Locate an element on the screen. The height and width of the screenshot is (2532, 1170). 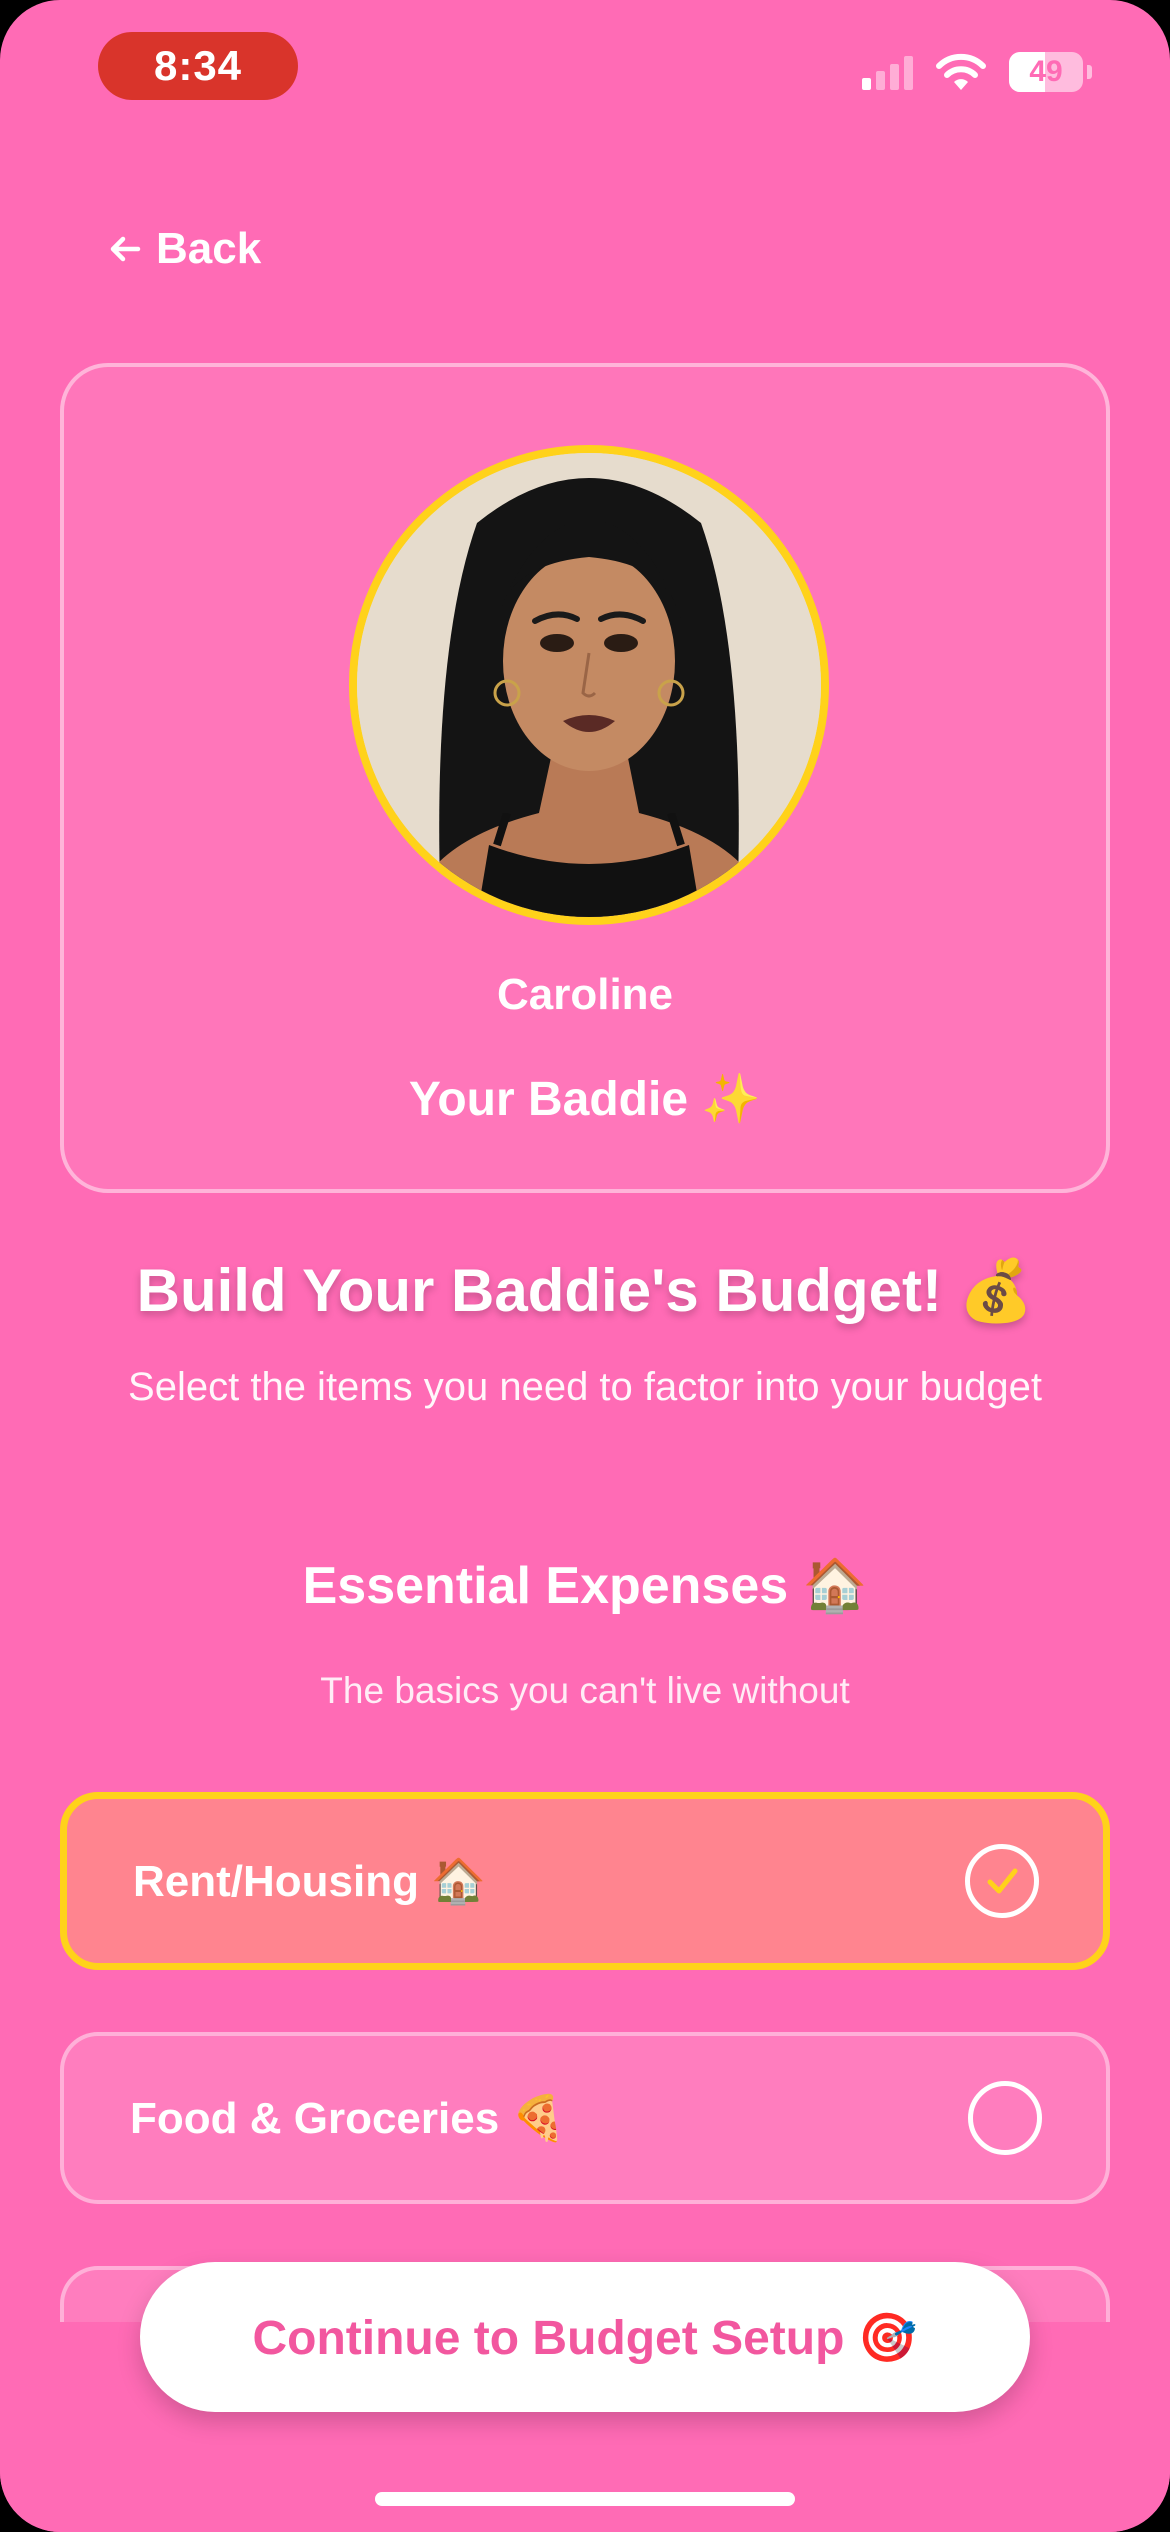
empty-circle-icon is located at coordinates (1005, 2118).